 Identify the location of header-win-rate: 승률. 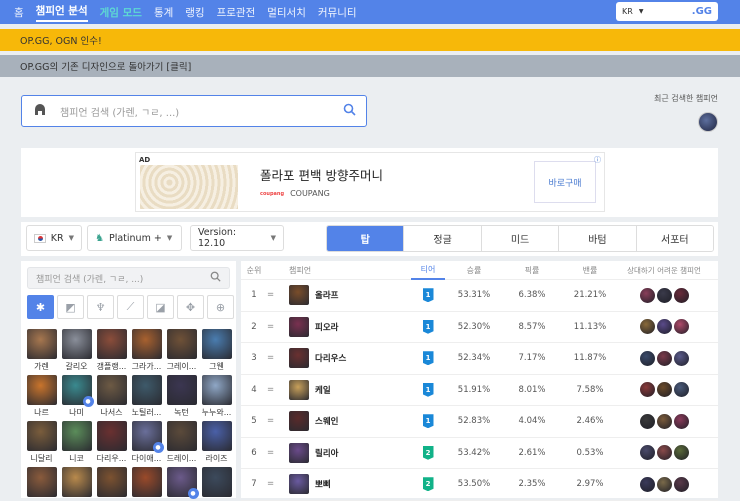
(474, 270).